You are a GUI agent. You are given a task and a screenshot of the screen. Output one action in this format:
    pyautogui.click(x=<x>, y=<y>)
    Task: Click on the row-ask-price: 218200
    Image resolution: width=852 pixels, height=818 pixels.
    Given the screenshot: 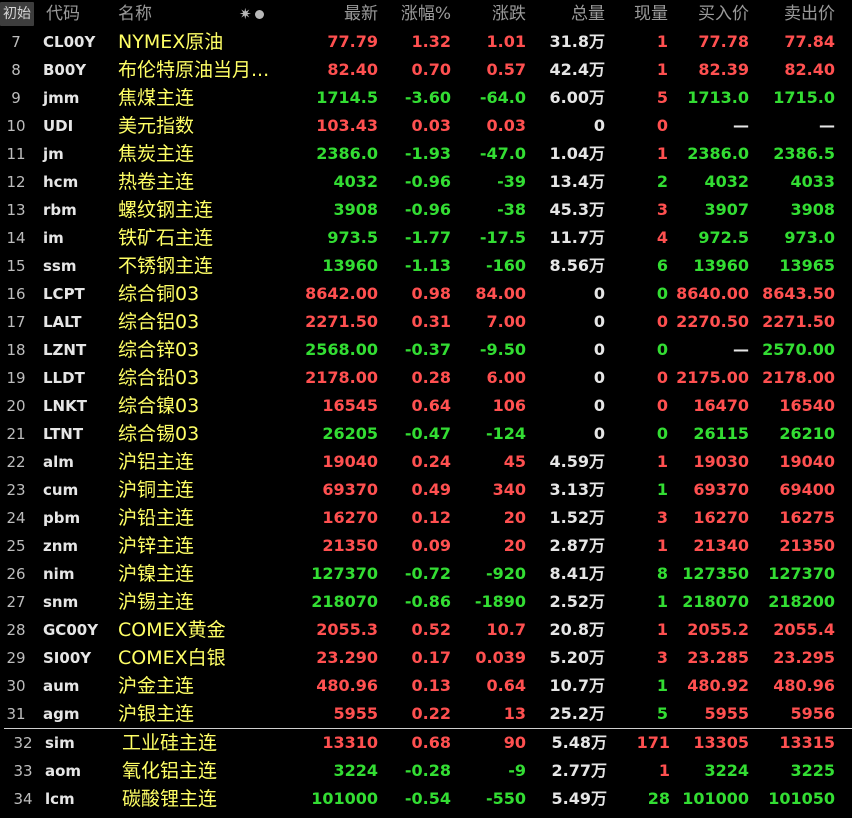 What is the action you would take?
    pyautogui.click(x=801, y=601)
    